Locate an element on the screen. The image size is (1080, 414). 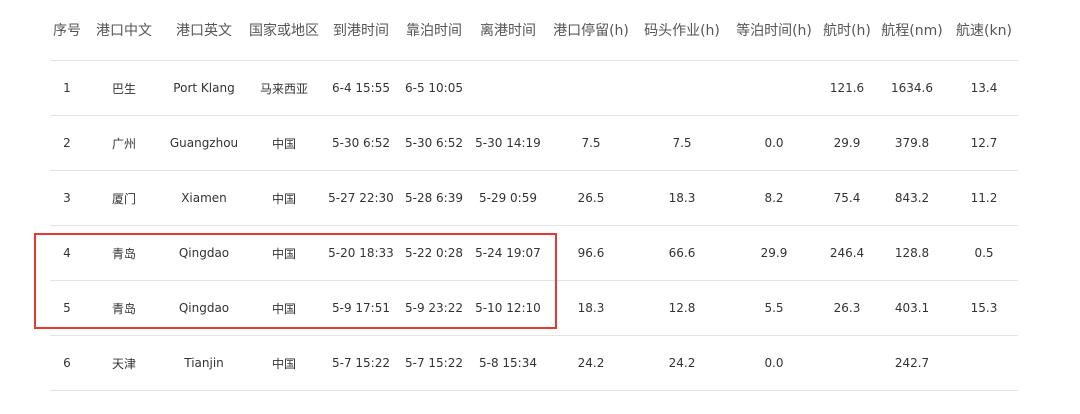
cell-voyage-hours: 246.4 is located at coordinates (847, 253).